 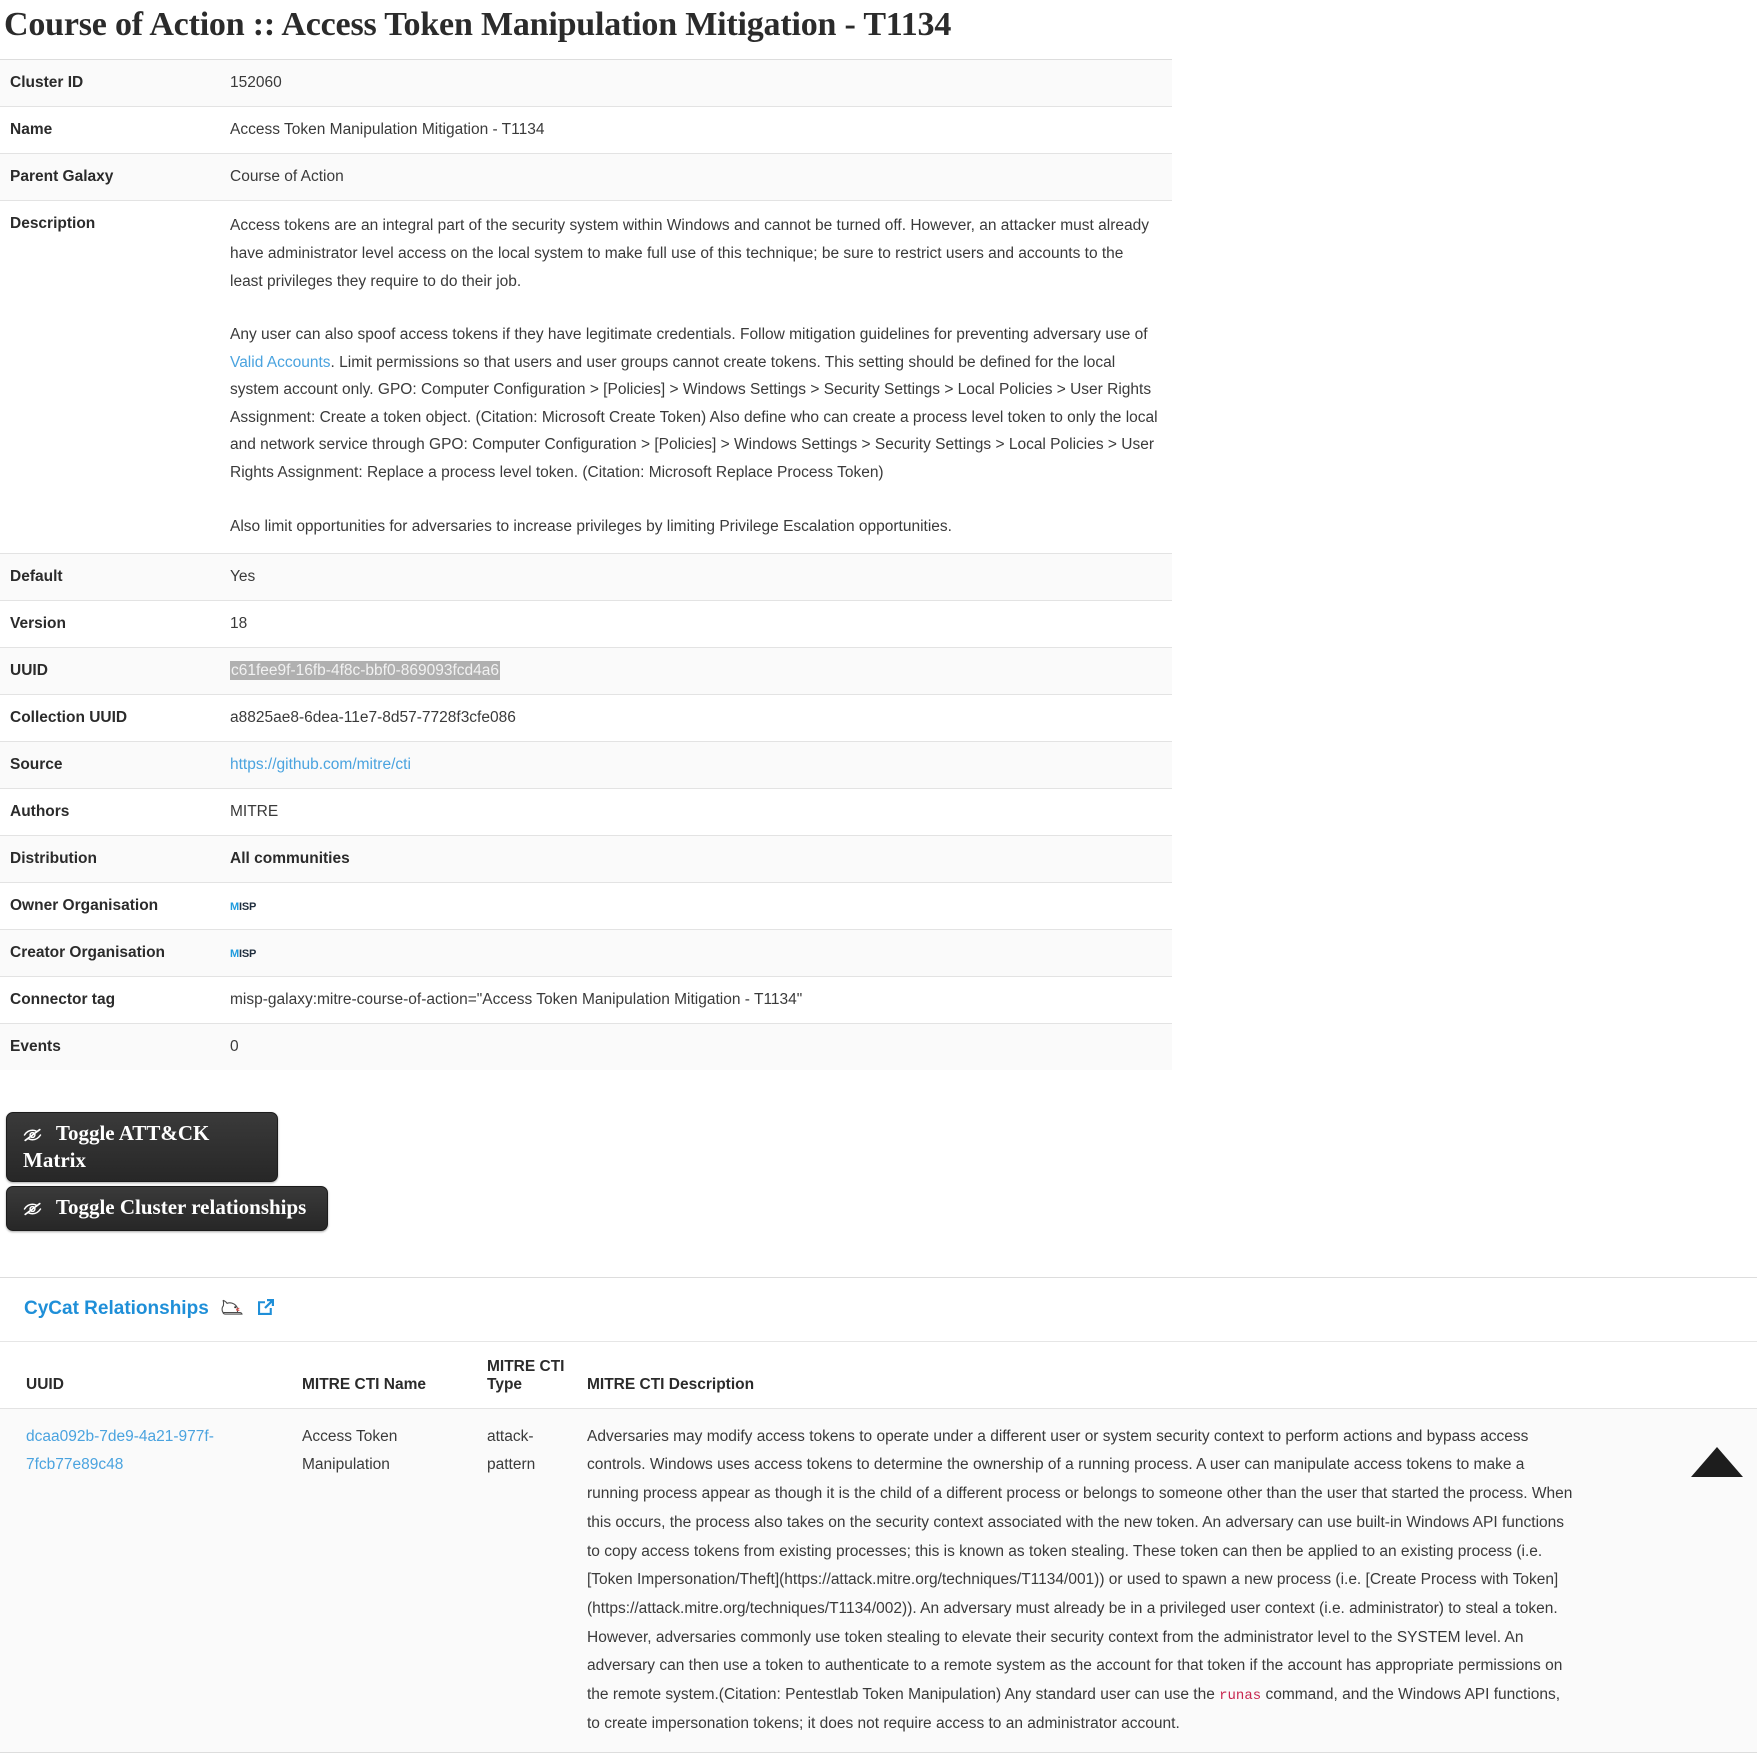 What do you see at coordinates (88, 953) in the screenshot?
I see `attr-label-creator-organisation: Creator Organisation` at bounding box center [88, 953].